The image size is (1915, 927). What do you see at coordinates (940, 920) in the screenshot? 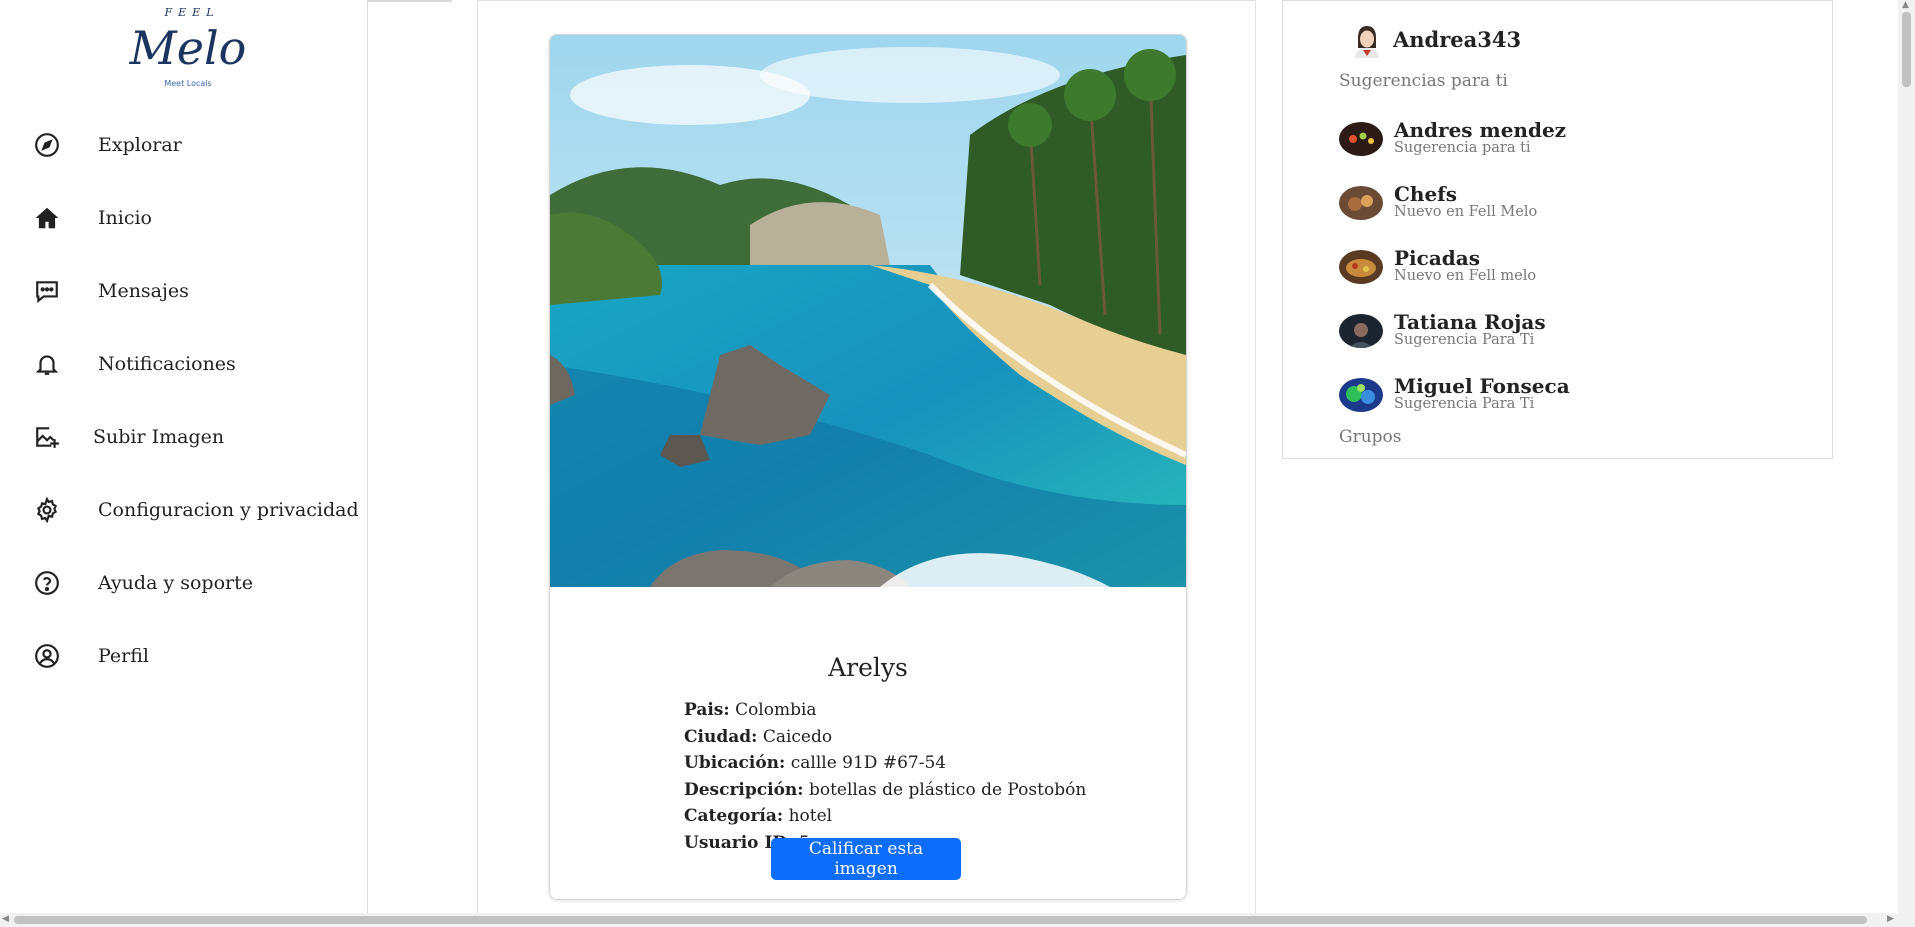
I see `horizontal-scroll-thumb` at bounding box center [940, 920].